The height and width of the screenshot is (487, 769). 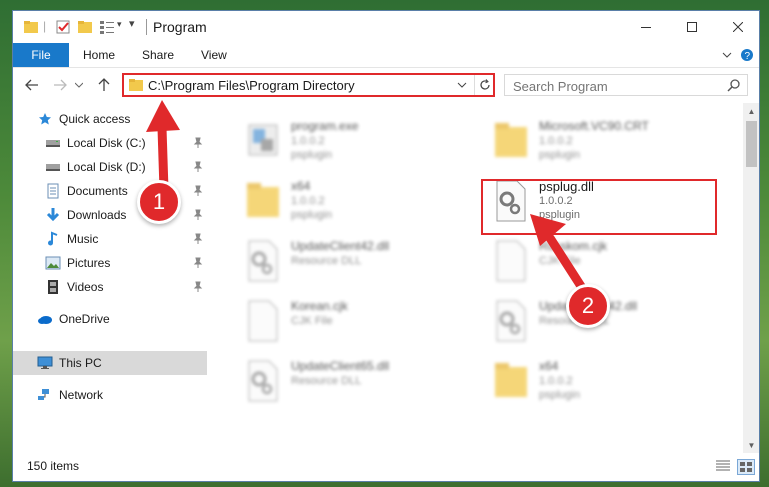 I want to click on file-type: CJK File, so click(x=312, y=321).